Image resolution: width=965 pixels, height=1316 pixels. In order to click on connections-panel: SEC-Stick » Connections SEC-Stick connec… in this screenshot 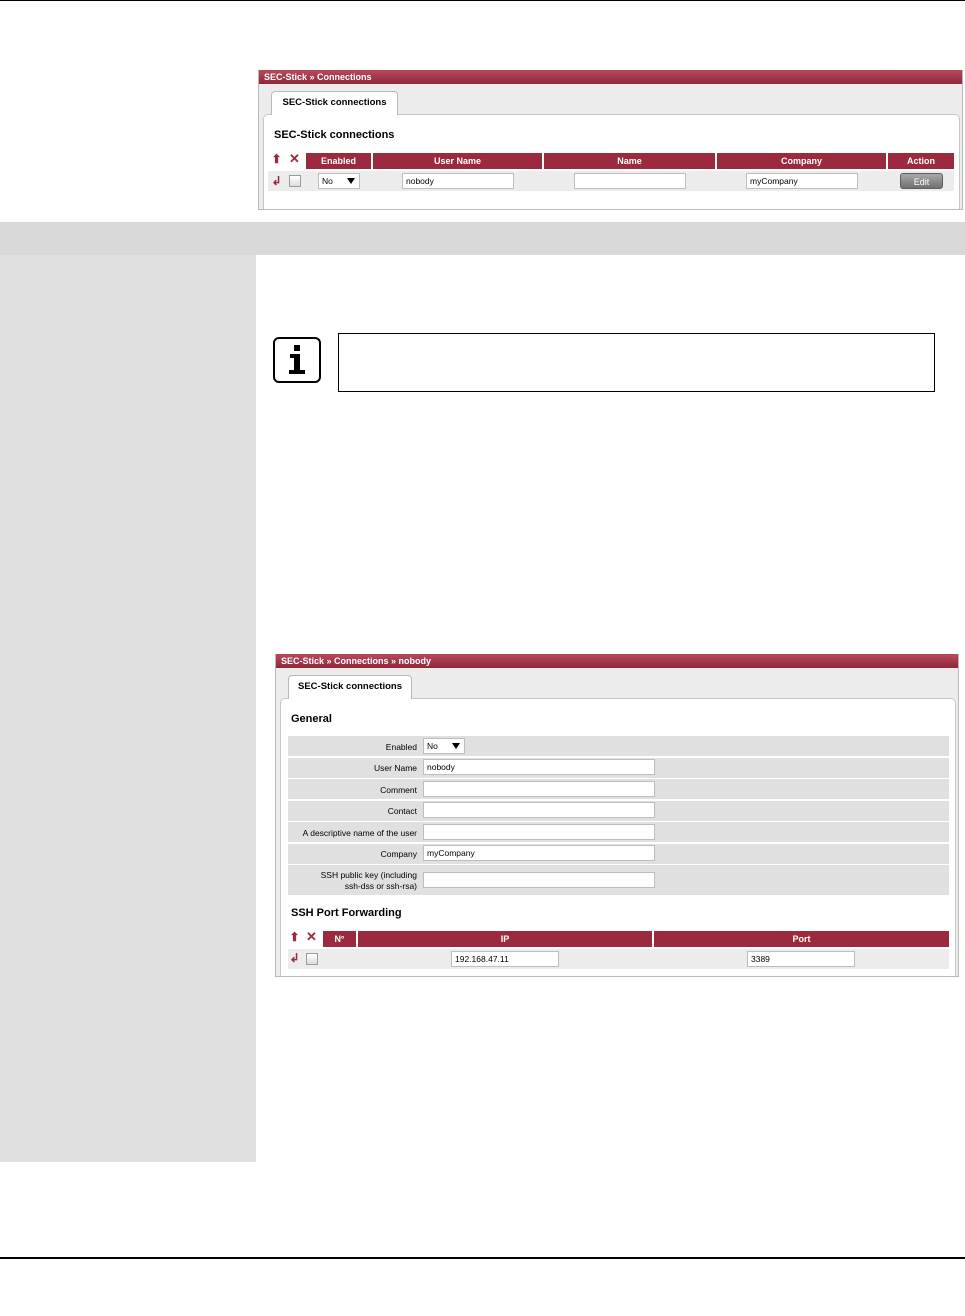, I will do `click(610, 140)`.